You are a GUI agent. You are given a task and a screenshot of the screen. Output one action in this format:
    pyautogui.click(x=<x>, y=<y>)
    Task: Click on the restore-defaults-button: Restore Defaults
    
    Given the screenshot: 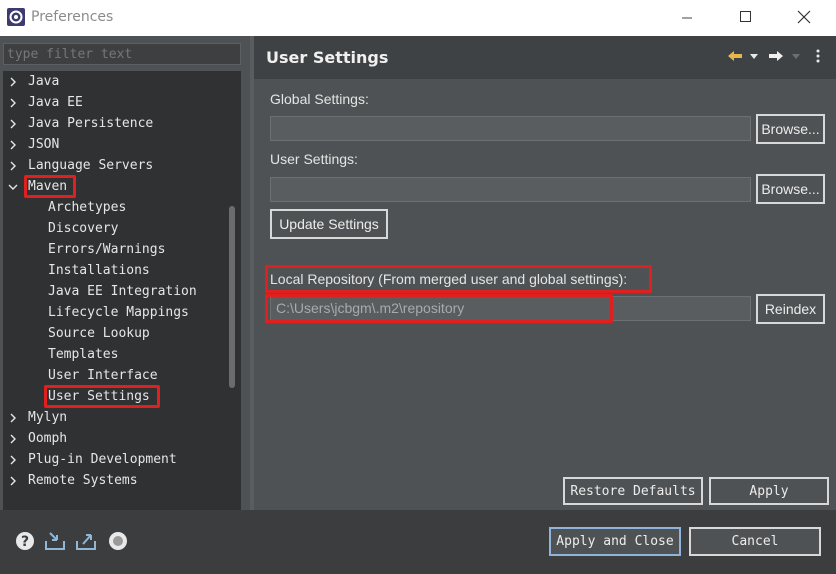 What is the action you would take?
    pyautogui.click(x=633, y=491)
    